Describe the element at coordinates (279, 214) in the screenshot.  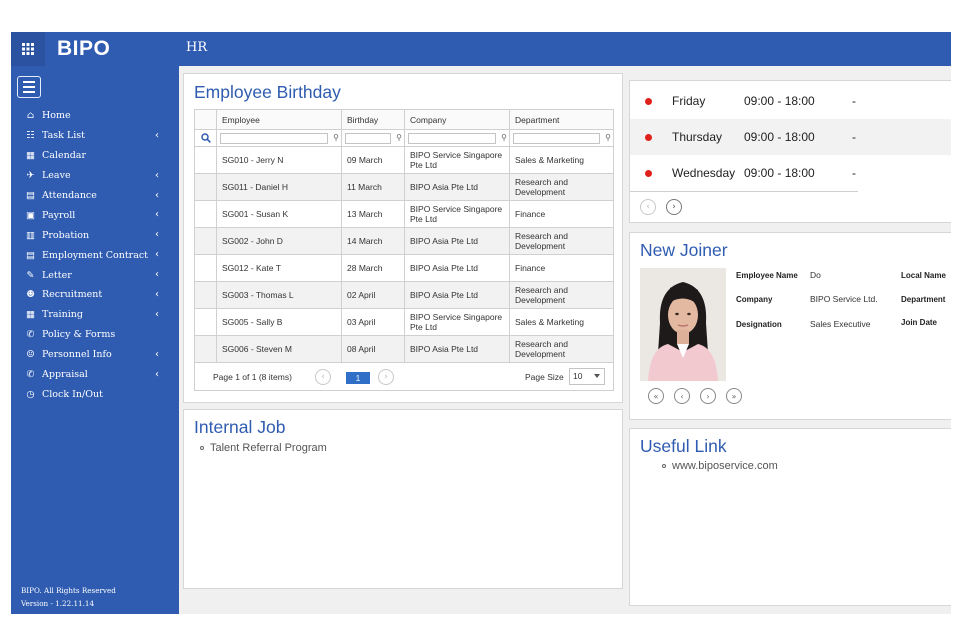
I see `cell-employee: SG001 - Susan K` at that location.